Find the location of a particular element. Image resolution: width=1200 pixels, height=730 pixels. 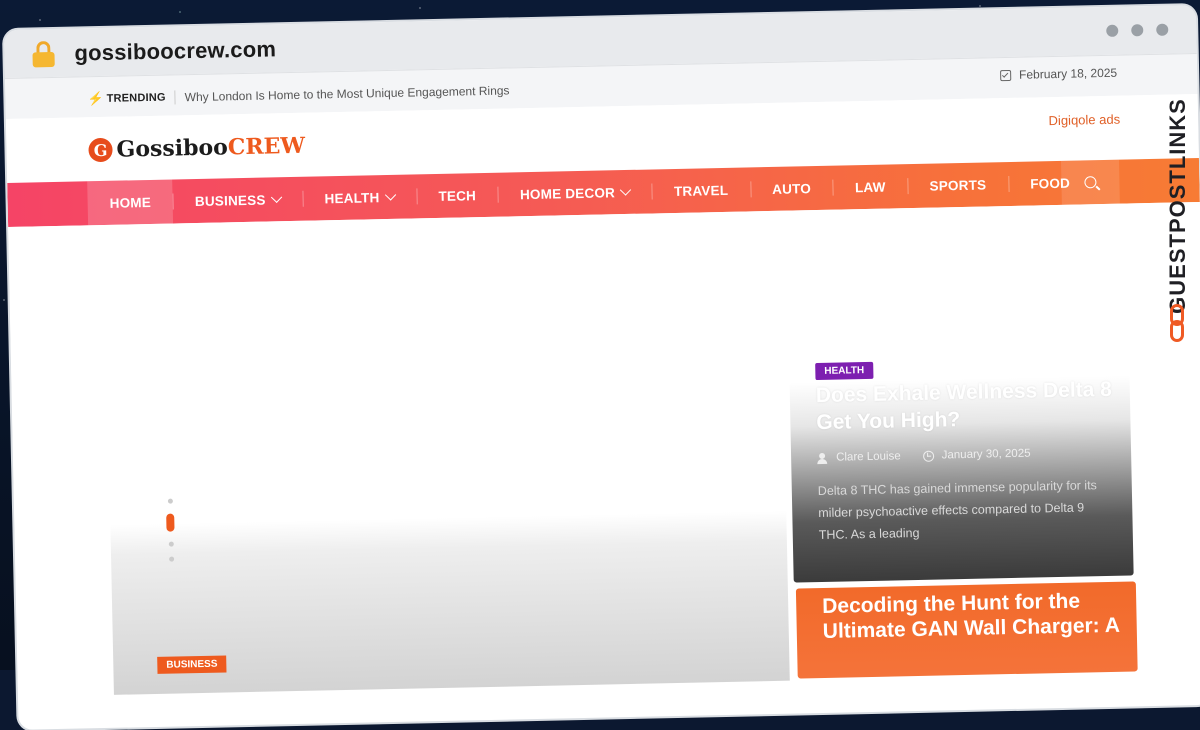

guestpostlinks-watermark: GUESTPOSTLINKS is located at coordinates (1178, 206).